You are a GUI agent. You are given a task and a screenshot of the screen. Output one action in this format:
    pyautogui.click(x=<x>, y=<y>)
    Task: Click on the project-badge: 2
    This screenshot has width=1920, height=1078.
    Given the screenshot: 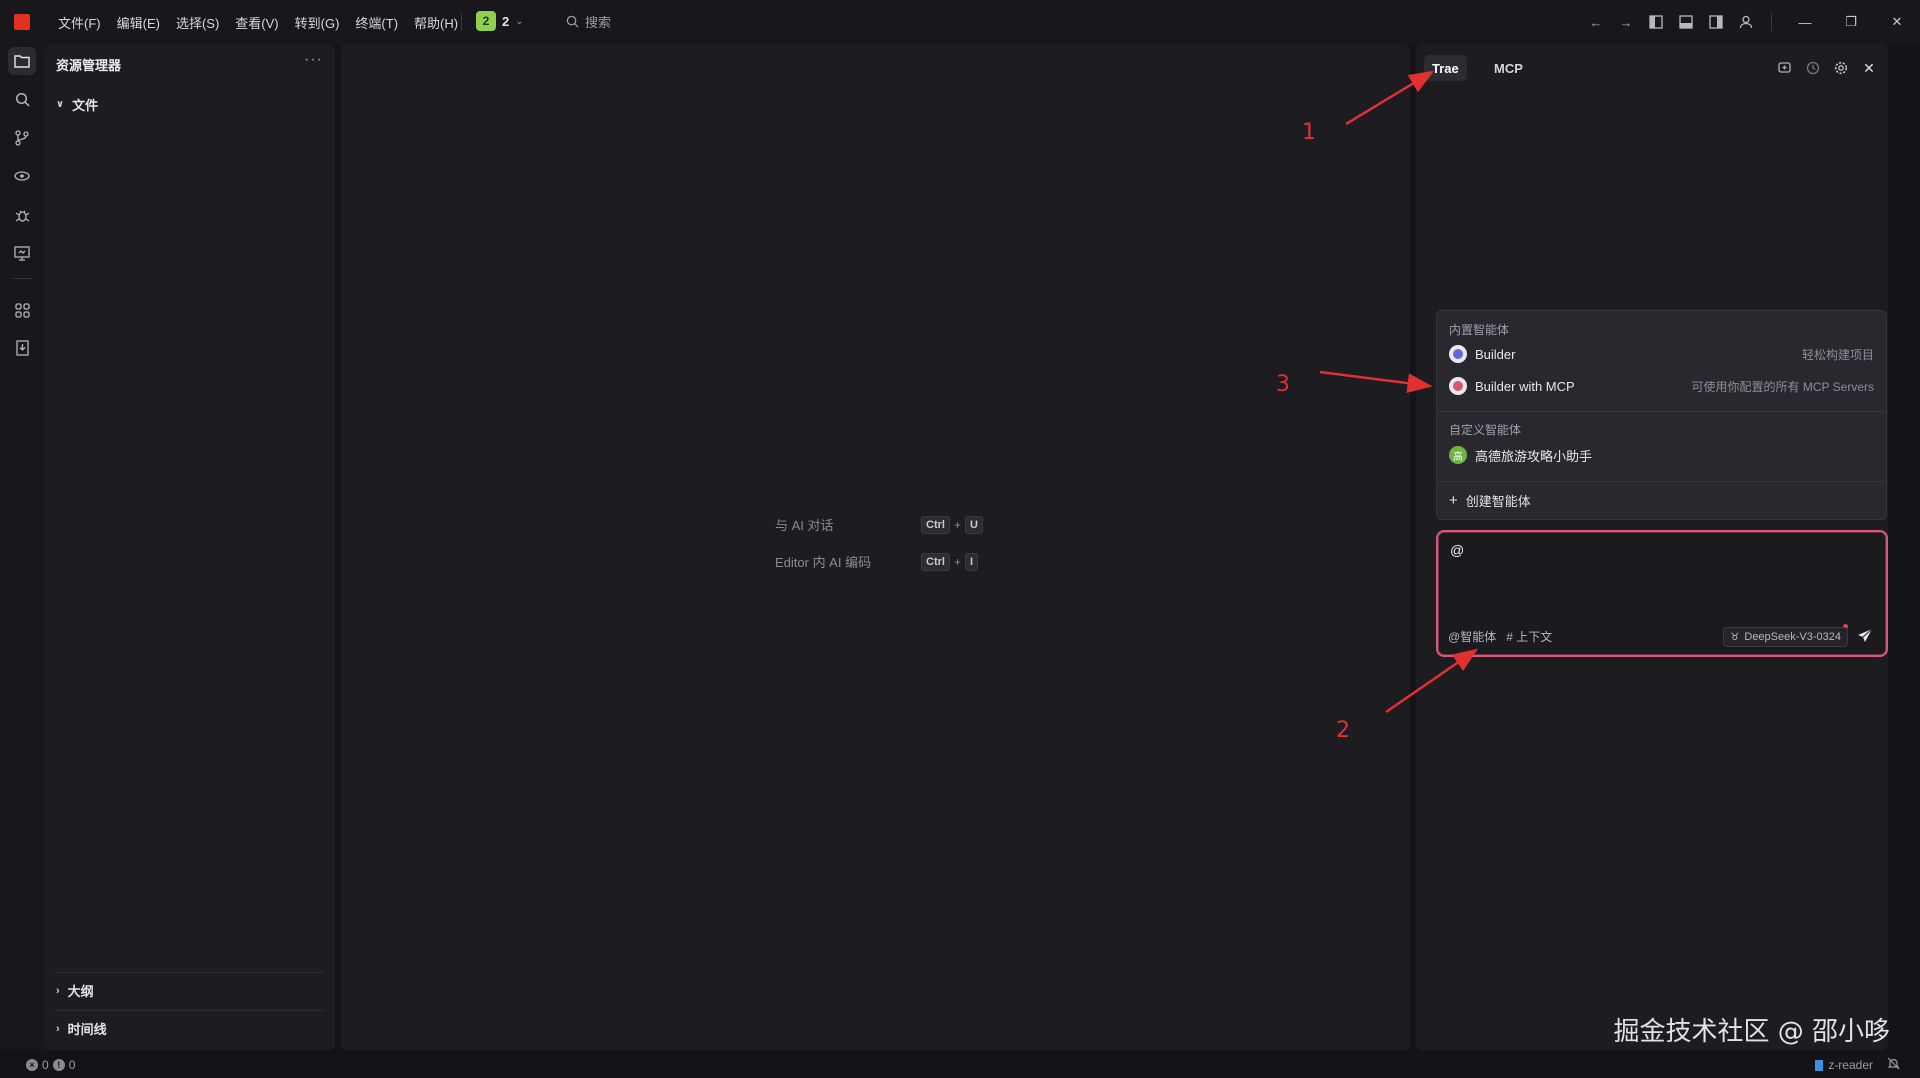 What is the action you would take?
    pyautogui.click(x=486, y=21)
    